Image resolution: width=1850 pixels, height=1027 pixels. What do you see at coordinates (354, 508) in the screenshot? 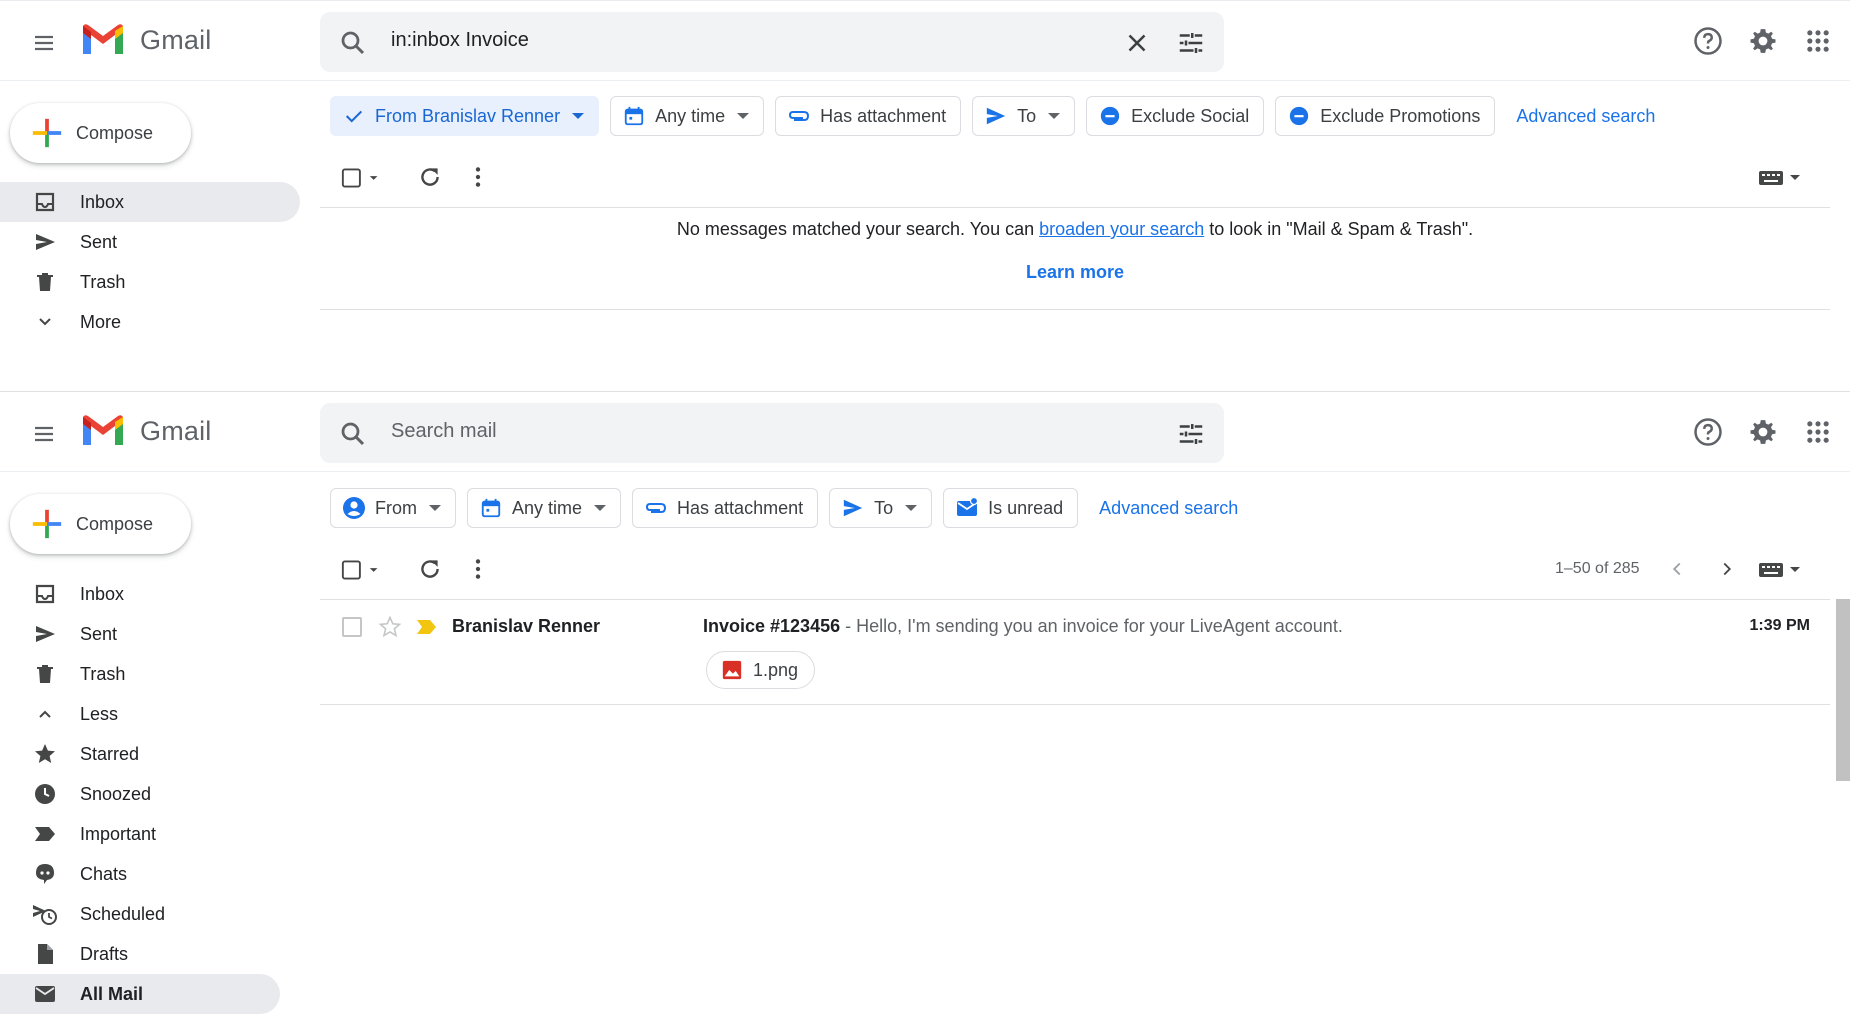
I see `person-icon` at bounding box center [354, 508].